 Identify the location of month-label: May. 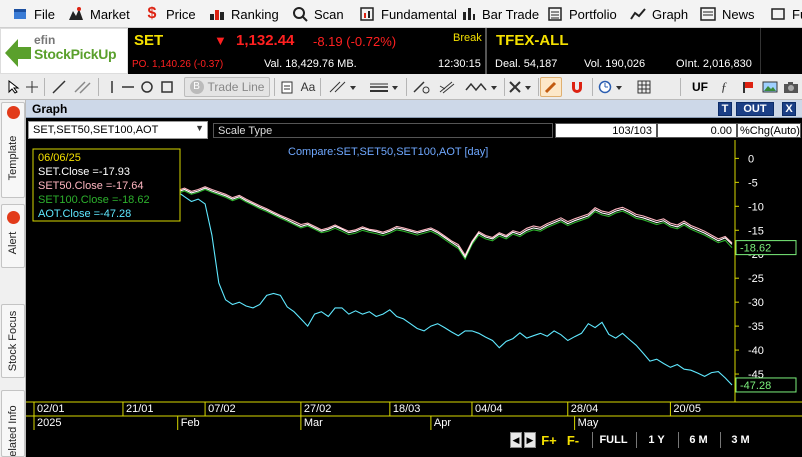
(588, 423).